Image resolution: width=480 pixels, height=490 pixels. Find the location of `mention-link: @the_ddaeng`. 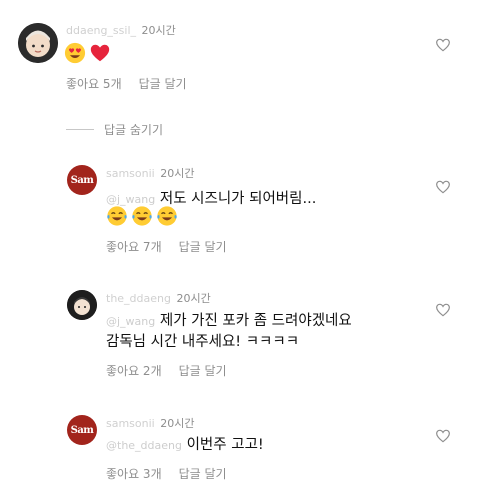

mention-link: @the_ddaeng is located at coordinates (144, 445).